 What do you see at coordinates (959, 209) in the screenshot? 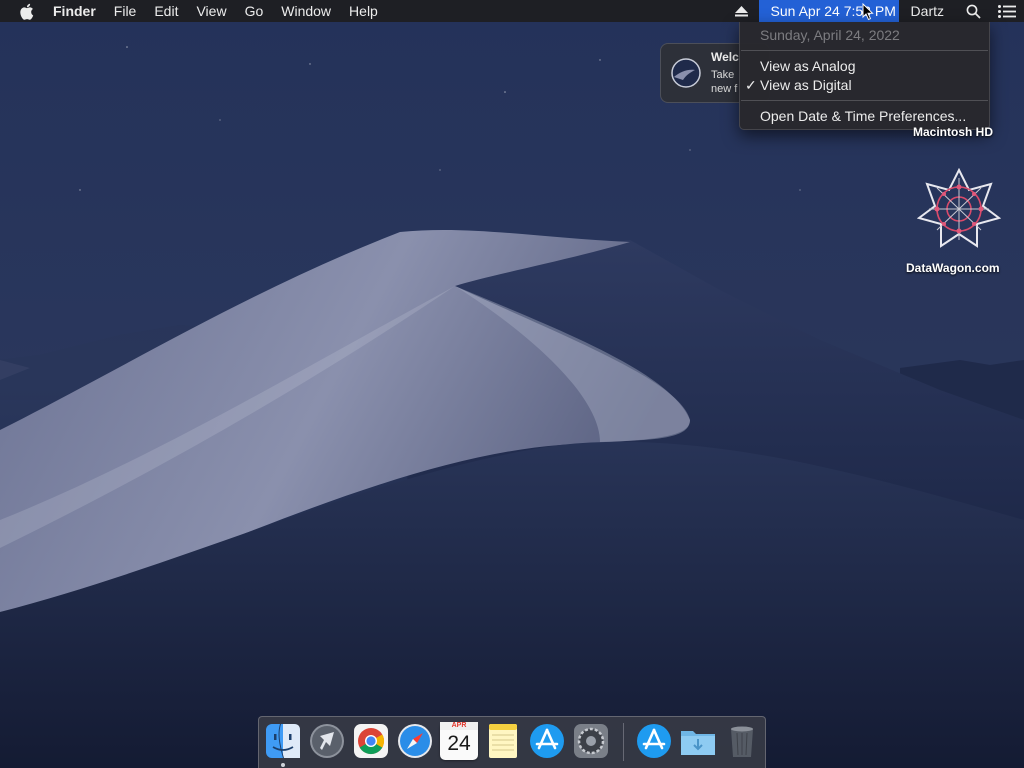
I see `datawagon-icon` at bounding box center [959, 209].